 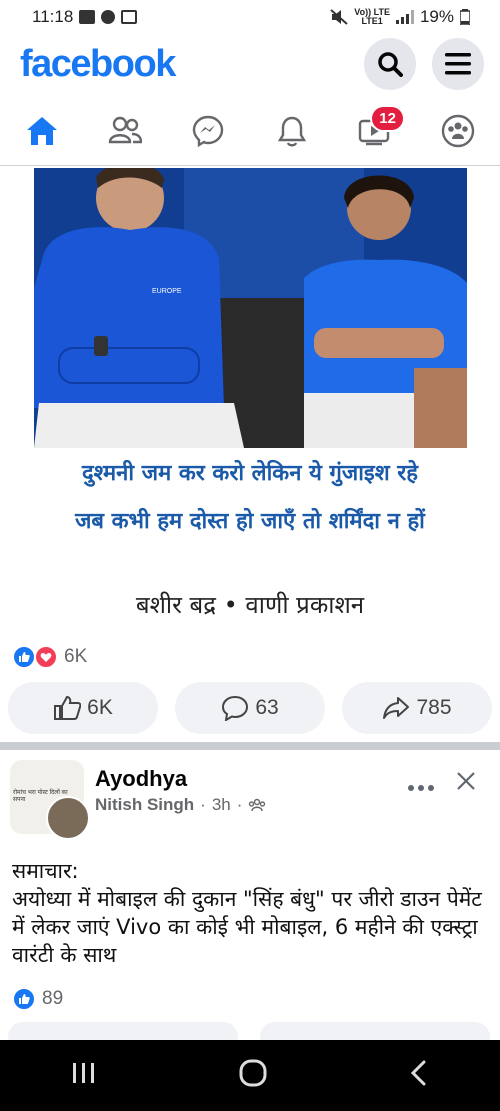 I want to click on search-button, so click(x=390, y=64).